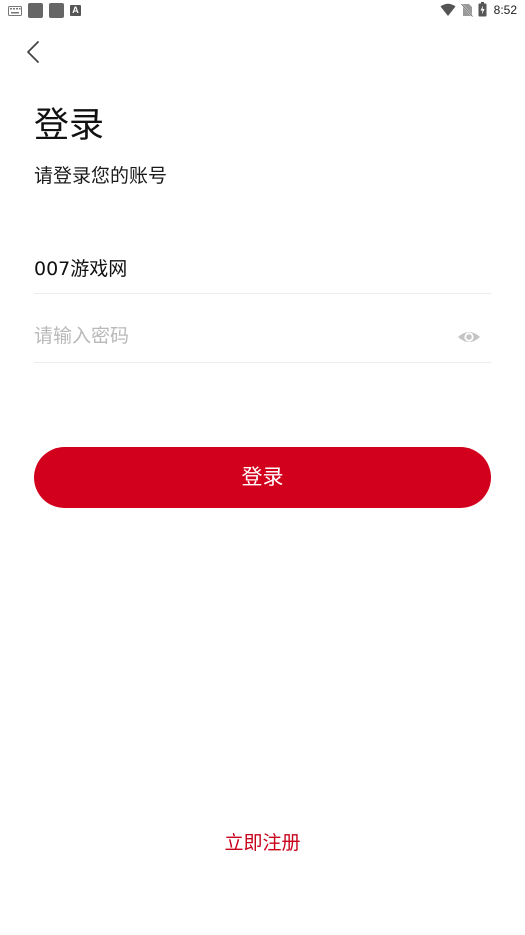 This screenshot has height=935, width=525. What do you see at coordinates (262, 11) in the screenshot?
I see `status-bar: A 8:52` at bounding box center [262, 11].